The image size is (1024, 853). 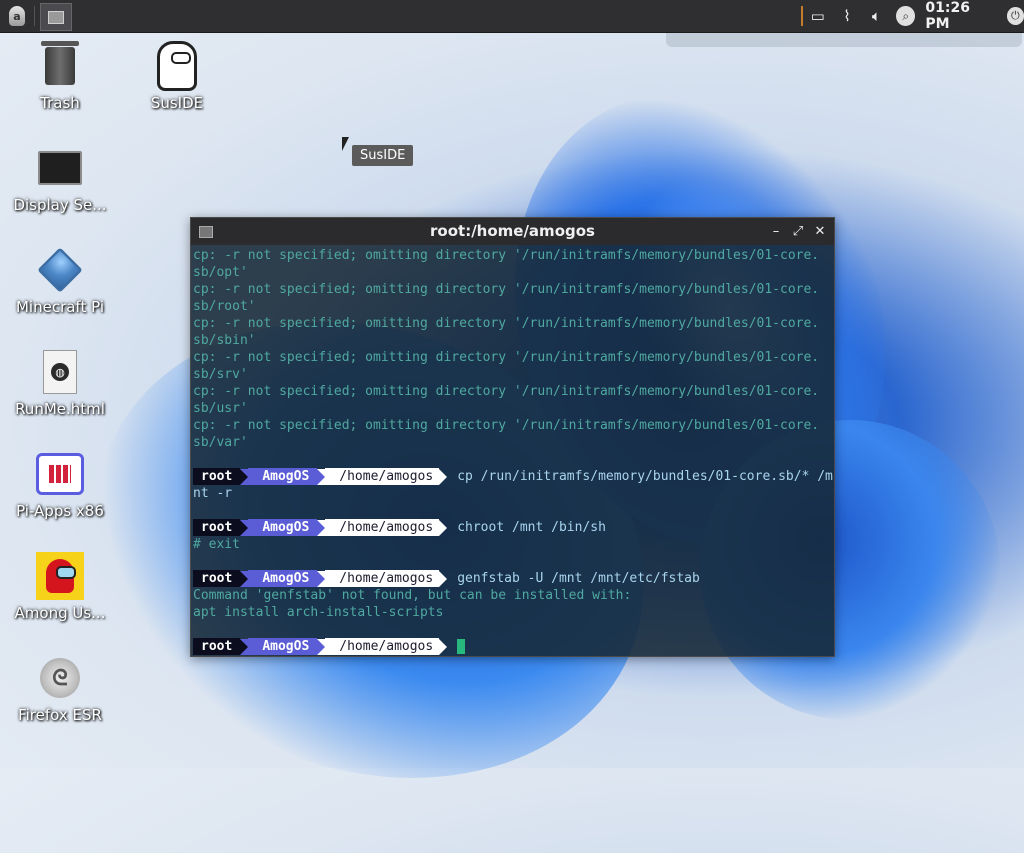 What do you see at coordinates (844, 40) in the screenshot?
I see `dock-shadow` at bounding box center [844, 40].